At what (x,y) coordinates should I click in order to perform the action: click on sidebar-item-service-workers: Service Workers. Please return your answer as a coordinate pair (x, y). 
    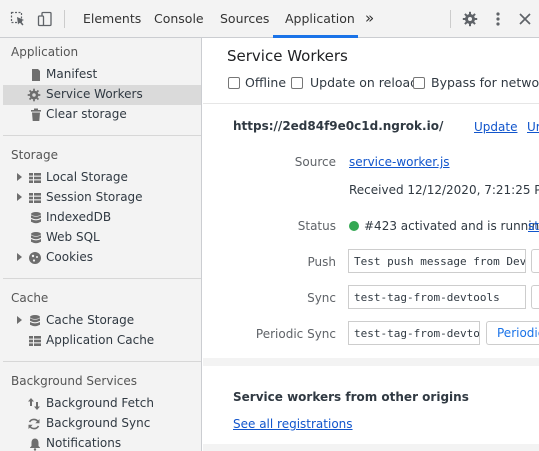
    Looking at the image, I should click on (102, 95).